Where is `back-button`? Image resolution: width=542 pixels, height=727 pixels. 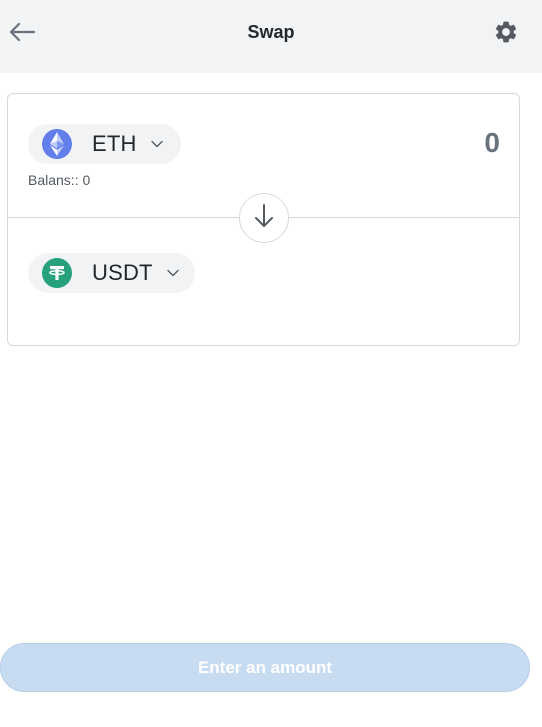
back-button is located at coordinates (22, 34).